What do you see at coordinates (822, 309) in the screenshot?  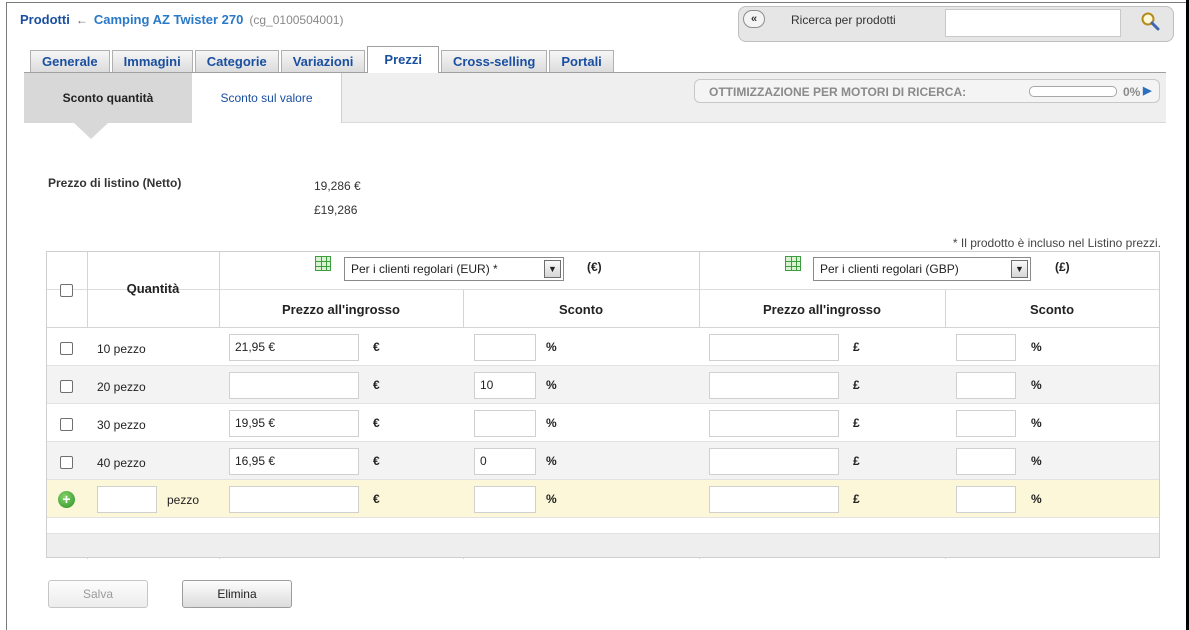 I see `gbp-wholesale-header: Prezzo all'ingrosso` at bounding box center [822, 309].